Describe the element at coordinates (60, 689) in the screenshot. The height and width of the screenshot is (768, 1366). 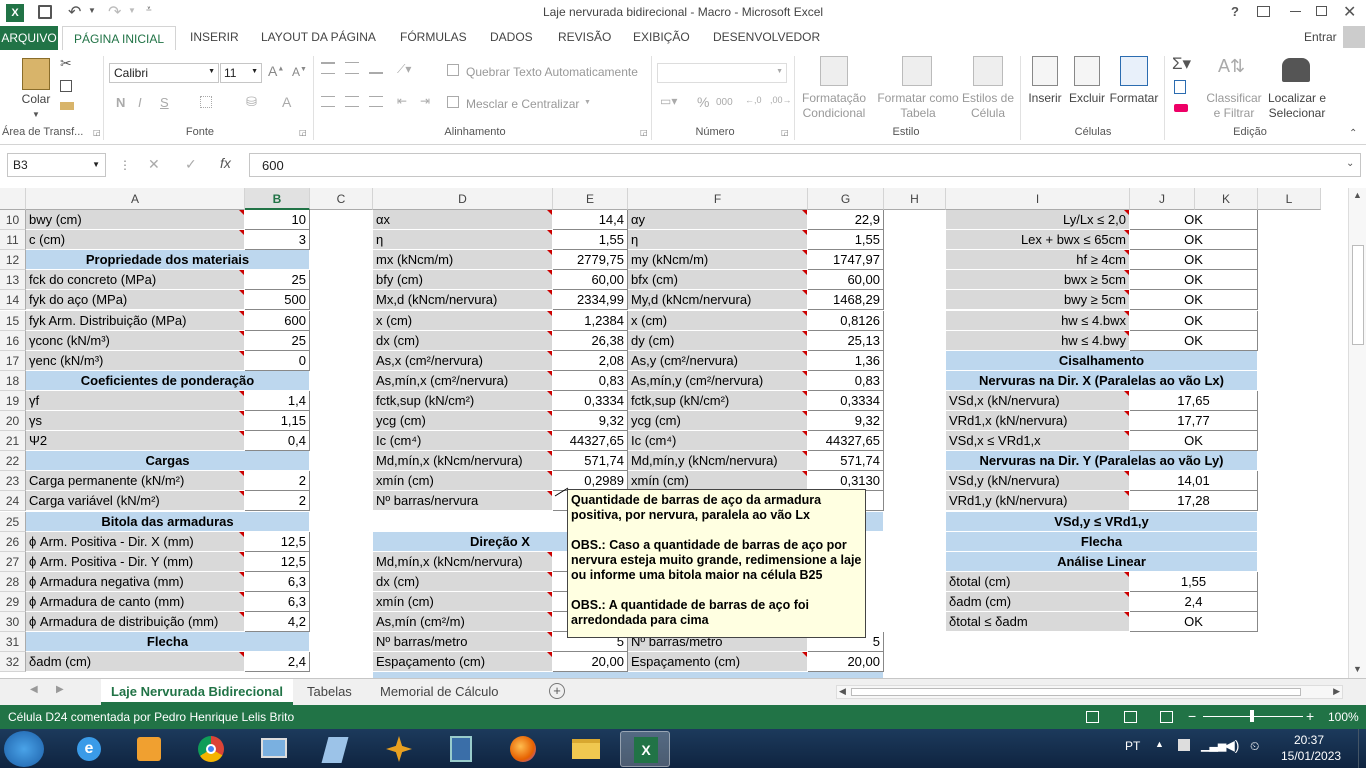
I see `next-sheet-icon: ▶` at that location.